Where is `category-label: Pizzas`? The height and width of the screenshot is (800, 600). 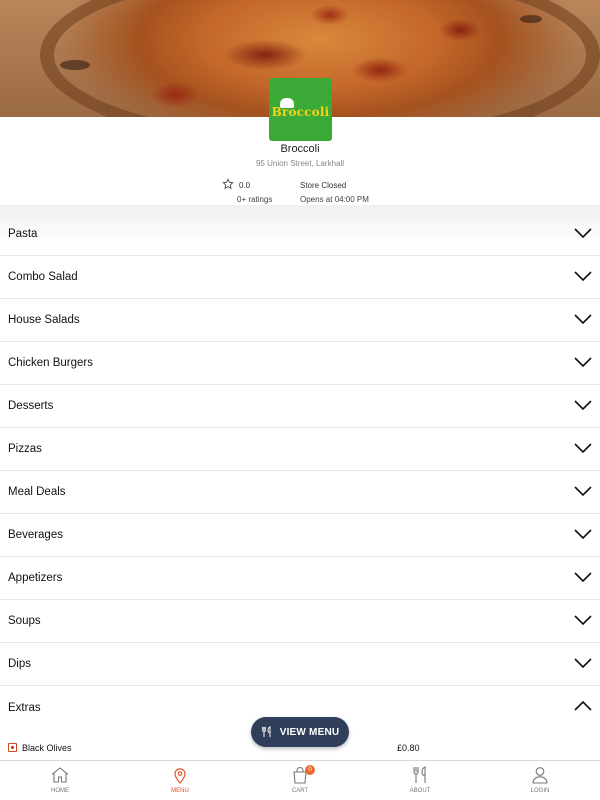 category-label: Pizzas is located at coordinates (25, 449).